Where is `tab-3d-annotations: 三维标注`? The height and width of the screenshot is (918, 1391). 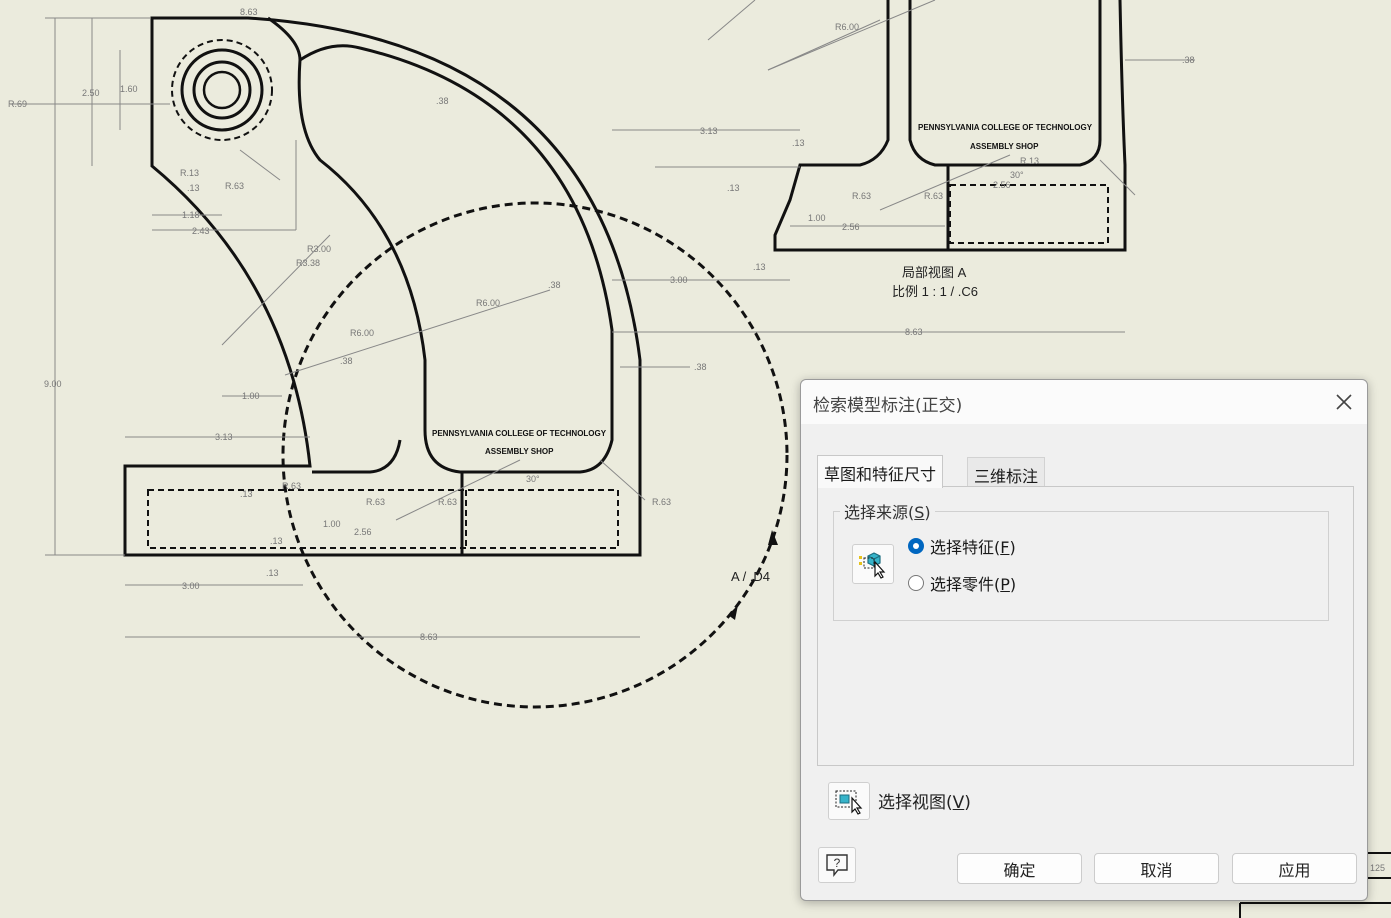
tab-3d-annotations: 三维标注 is located at coordinates (1006, 471).